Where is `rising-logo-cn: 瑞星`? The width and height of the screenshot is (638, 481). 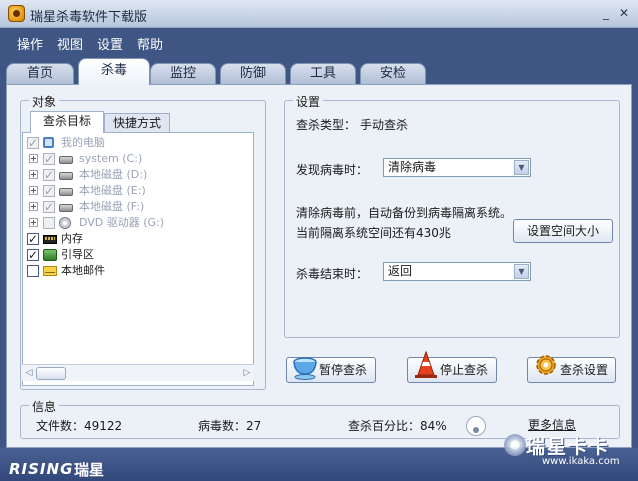 rising-logo-cn: 瑞星 is located at coordinates (89, 470).